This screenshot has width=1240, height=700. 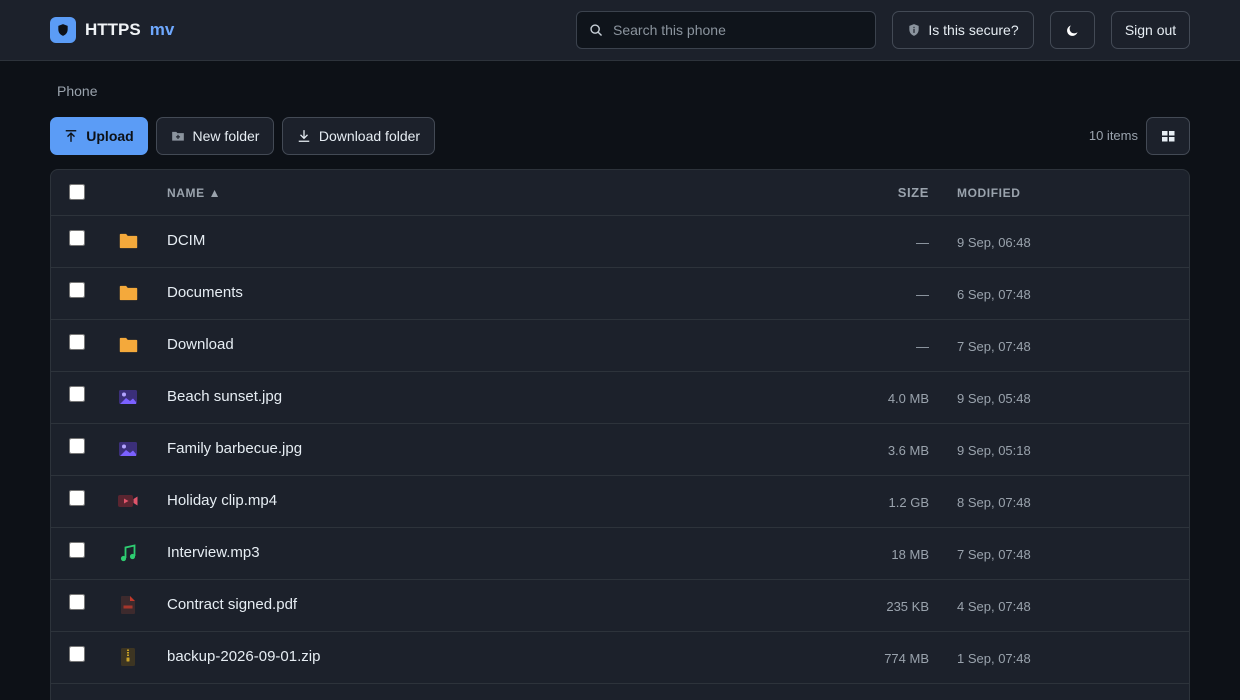 What do you see at coordinates (234, 448) in the screenshot?
I see `file-name: Family barbecue.jpg` at bounding box center [234, 448].